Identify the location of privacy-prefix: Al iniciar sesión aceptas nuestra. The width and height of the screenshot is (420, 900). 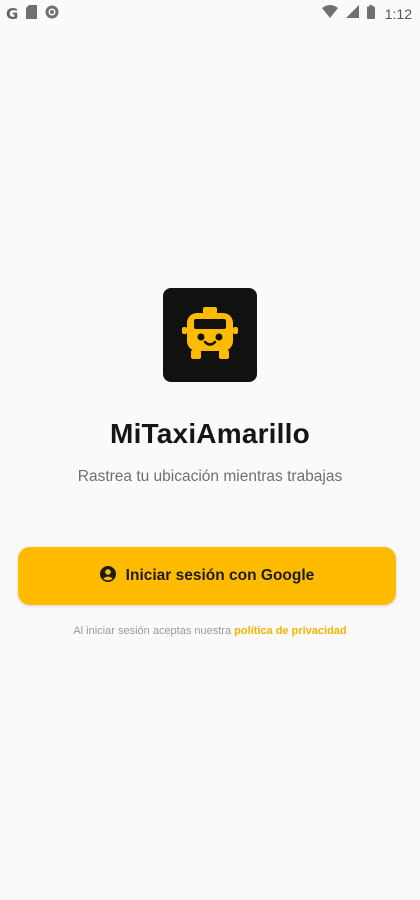
(152, 631).